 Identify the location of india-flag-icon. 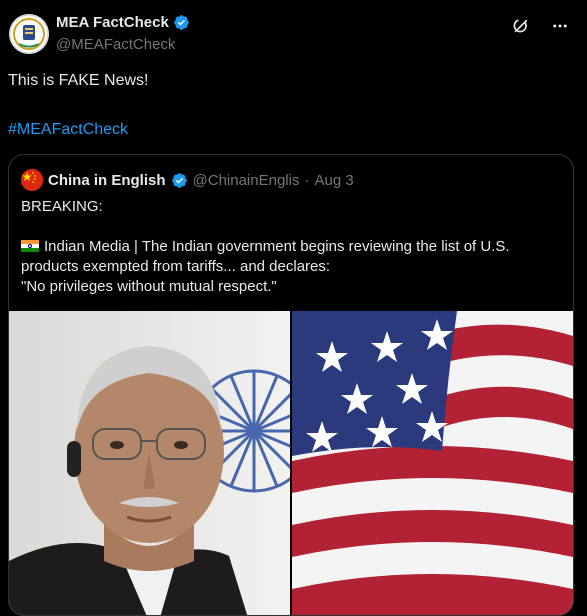
(30, 246).